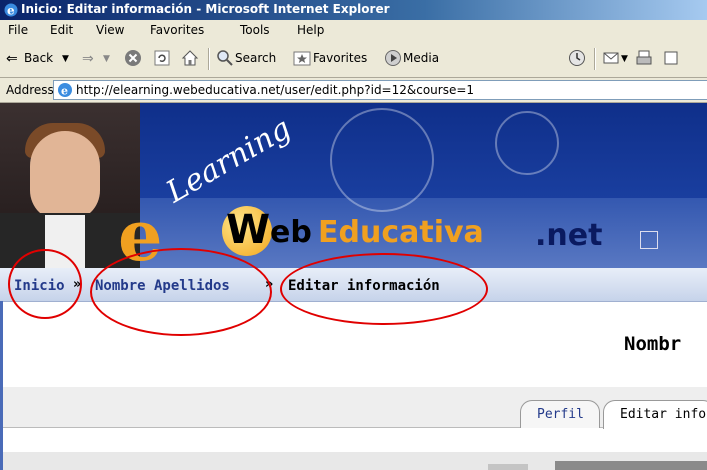  I want to click on menu-file: File, so click(18, 30).